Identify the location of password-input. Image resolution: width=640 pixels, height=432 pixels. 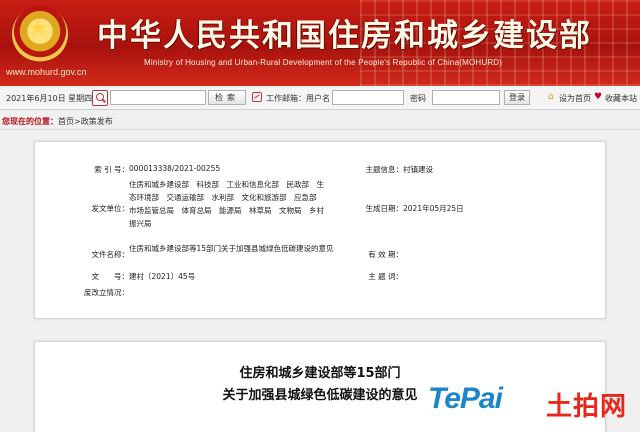
(466, 97).